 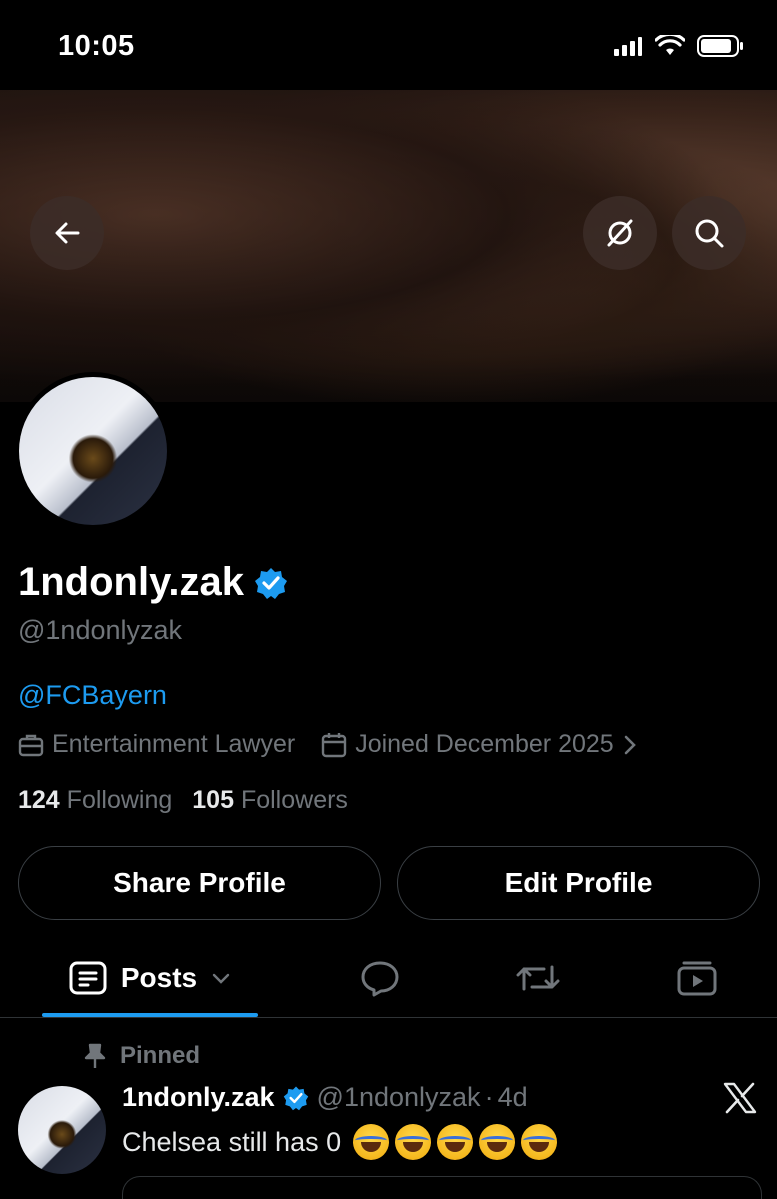 I want to click on tab-reposts, so click(x=538, y=978).